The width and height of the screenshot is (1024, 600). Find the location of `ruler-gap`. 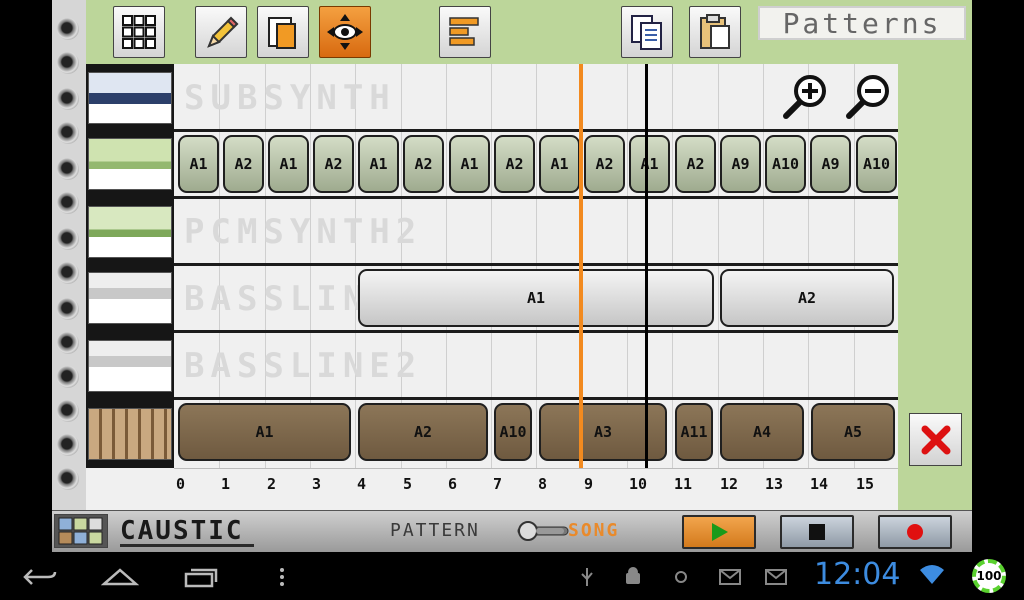

ruler-gap is located at coordinates (130, 489).